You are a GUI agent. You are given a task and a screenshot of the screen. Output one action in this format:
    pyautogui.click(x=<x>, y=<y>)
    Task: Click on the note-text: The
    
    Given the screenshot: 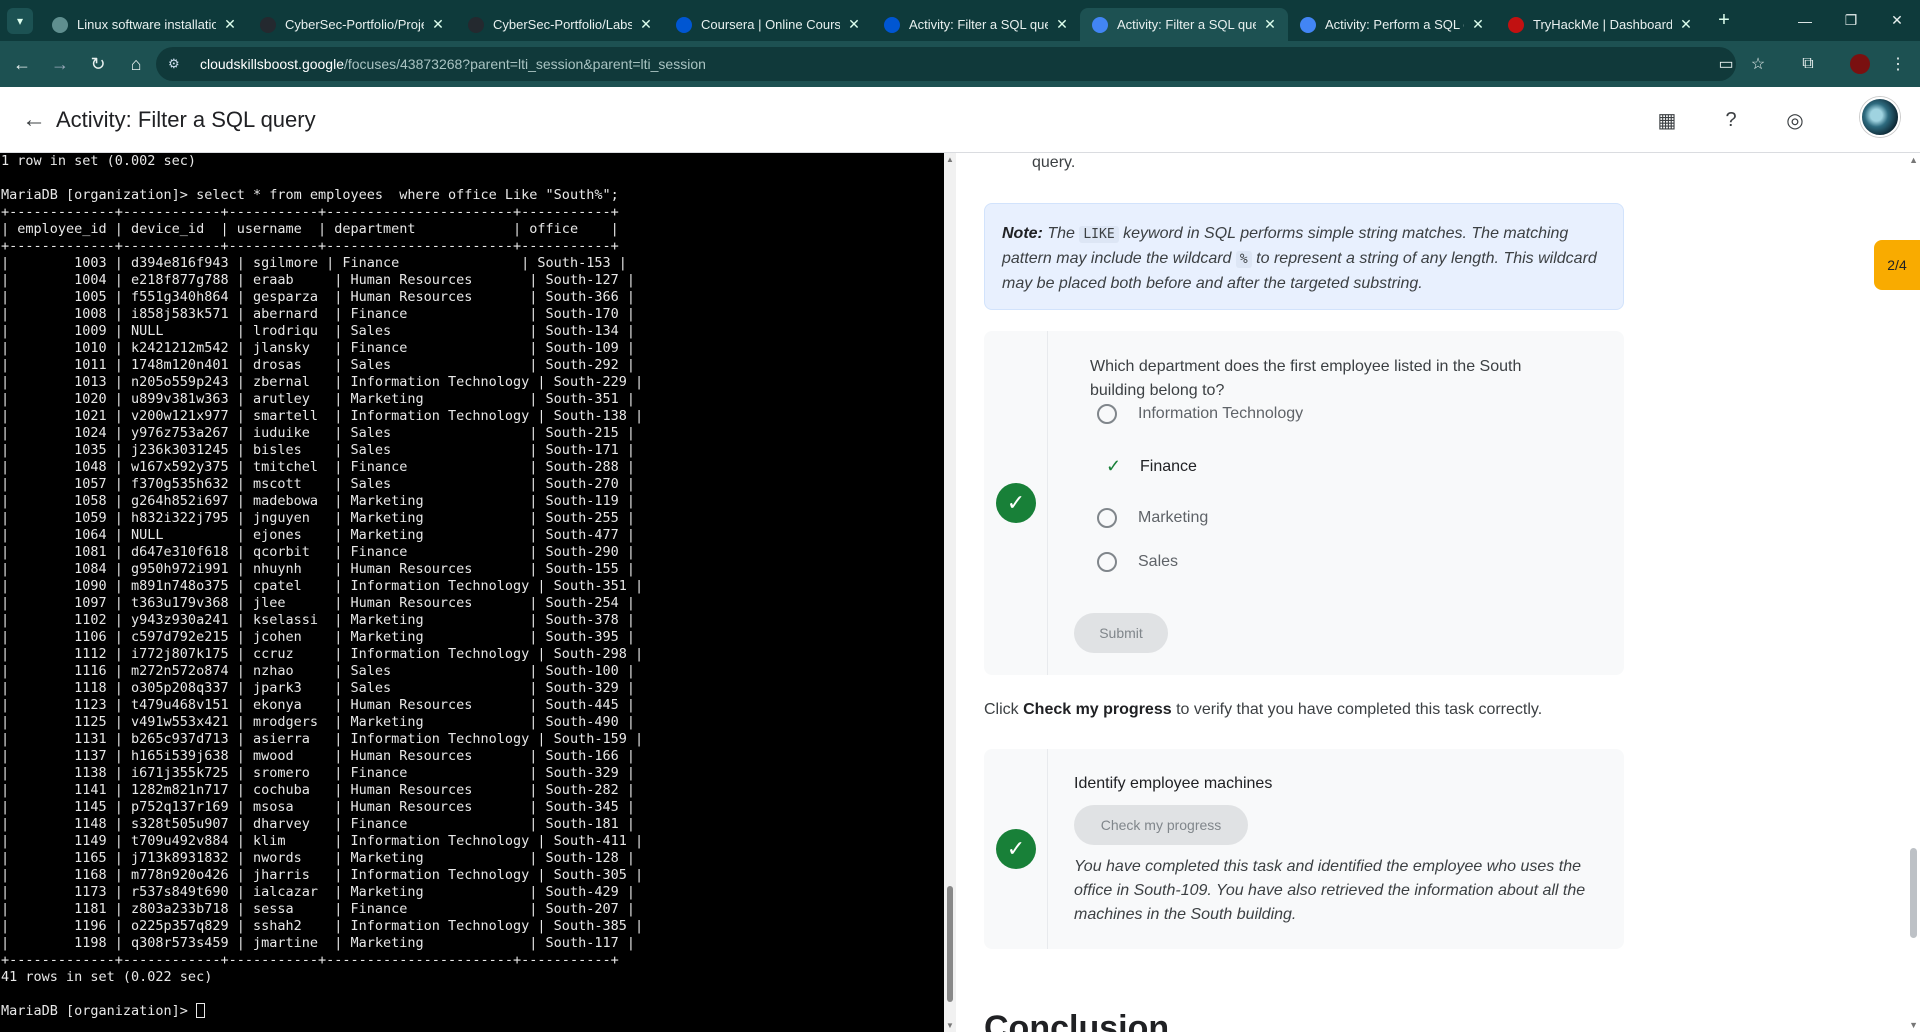 What is the action you would take?
    pyautogui.click(x=1061, y=233)
    